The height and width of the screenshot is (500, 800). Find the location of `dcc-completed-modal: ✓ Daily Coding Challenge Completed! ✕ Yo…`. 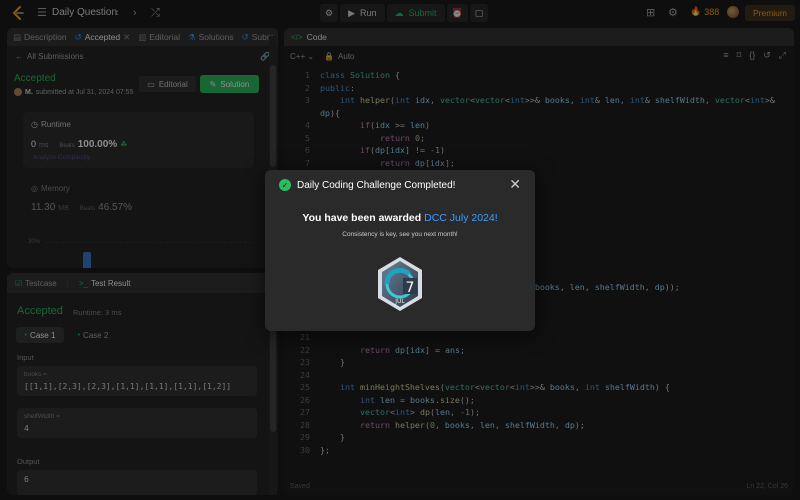

dcc-completed-modal: ✓ Daily Coding Challenge Completed! ✕ Yo… is located at coordinates (400, 250).